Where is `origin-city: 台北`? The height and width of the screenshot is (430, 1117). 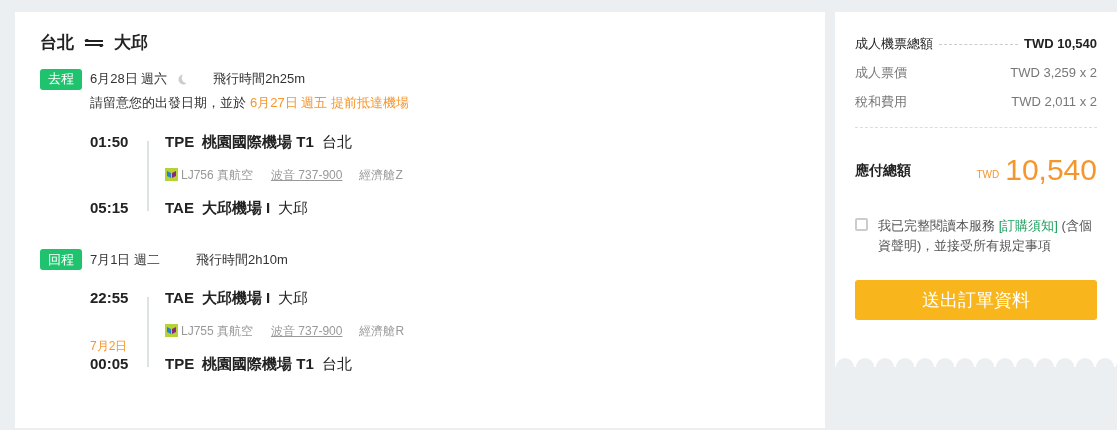
origin-city: 台北 is located at coordinates (57, 43).